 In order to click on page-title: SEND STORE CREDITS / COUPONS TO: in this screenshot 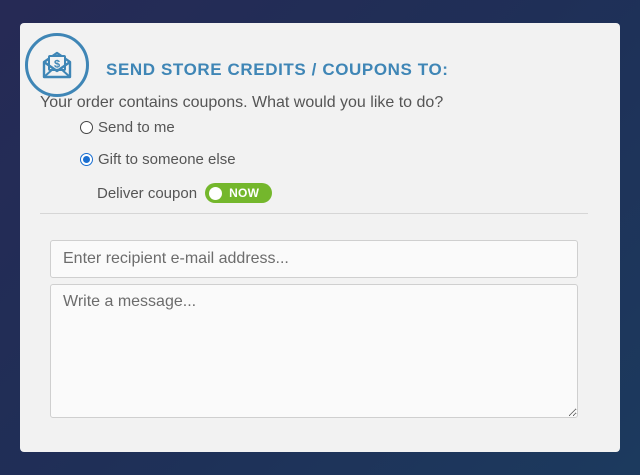, I will do `click(277, 69)`.